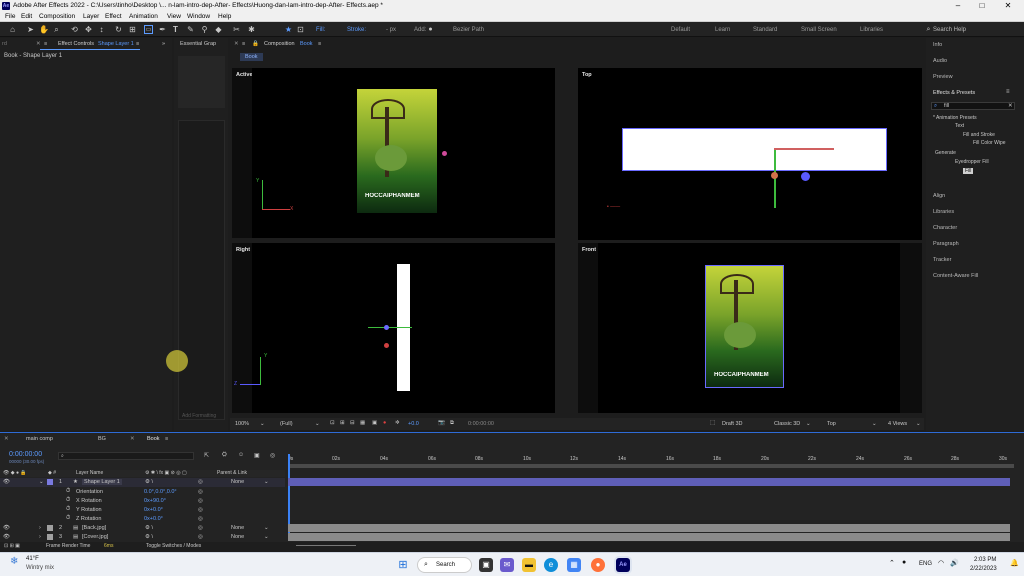 Image resolution: width=1024 pixels, height=576 pixels. Describe the element at coordinates (57, 16) in the screenshot. I see `menu-composition: Composition` at that location.